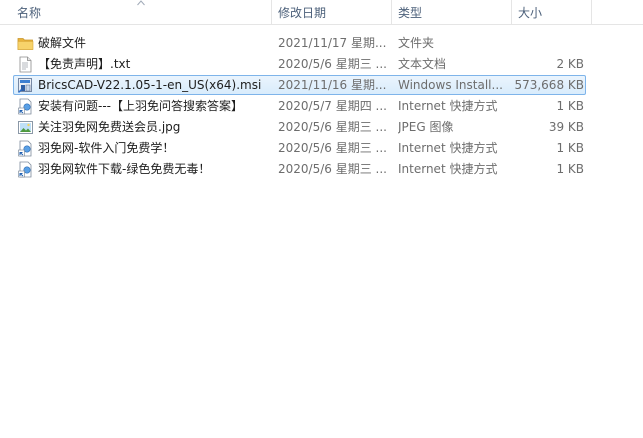 Image resolution: width=643 pixels, height=438 pixels. Describe the element at coordinates (150, 85) in the screenshot. I see `file-name: BricsCAD-V22.1.05-1-en_US(x64).msi` at that location.